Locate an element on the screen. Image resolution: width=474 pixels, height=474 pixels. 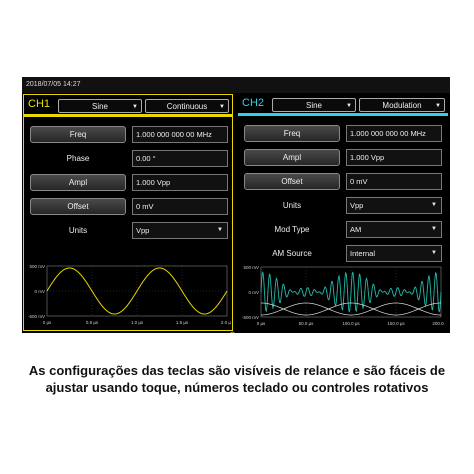
ch1-phase-label: Phase is located at coordinates (78, 158).